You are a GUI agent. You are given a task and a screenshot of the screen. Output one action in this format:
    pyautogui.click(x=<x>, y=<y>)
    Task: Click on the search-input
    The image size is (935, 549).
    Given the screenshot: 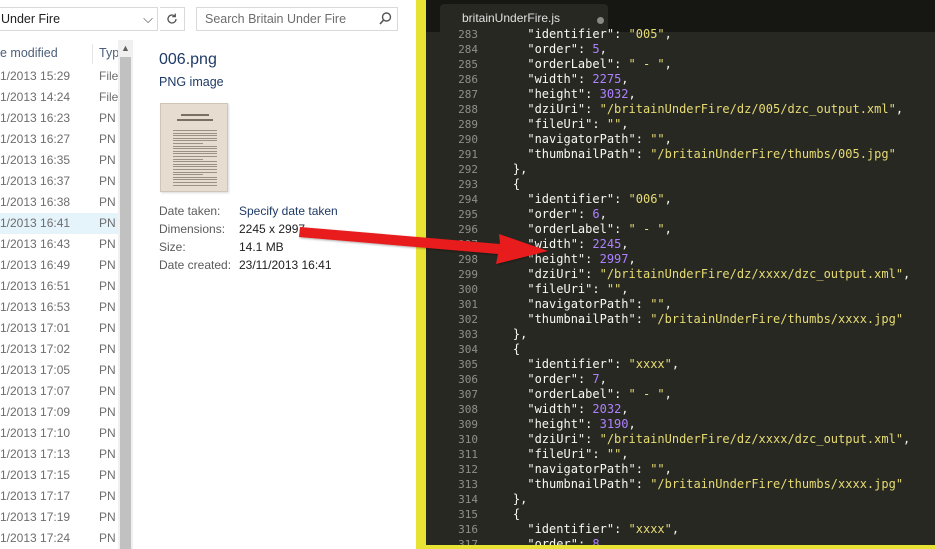 What is the action you would take?
    pyautogui.click(x=287, y=19)
    